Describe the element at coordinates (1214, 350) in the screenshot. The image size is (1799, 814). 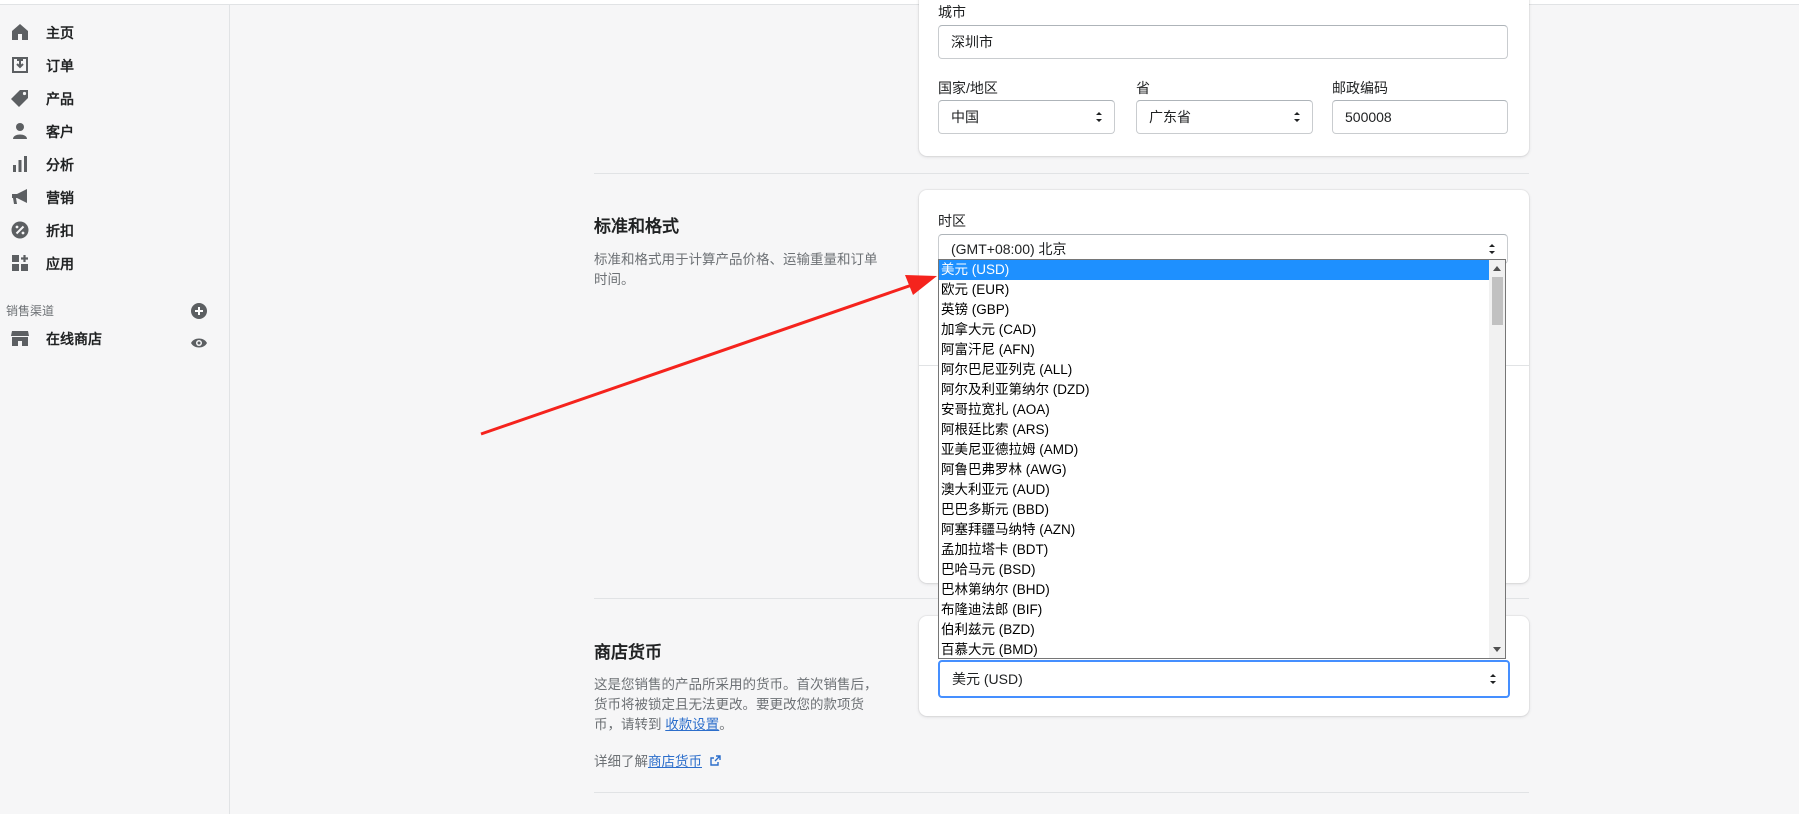
I see `currency-option: 阿富汗尼 (AFN)` at that location.